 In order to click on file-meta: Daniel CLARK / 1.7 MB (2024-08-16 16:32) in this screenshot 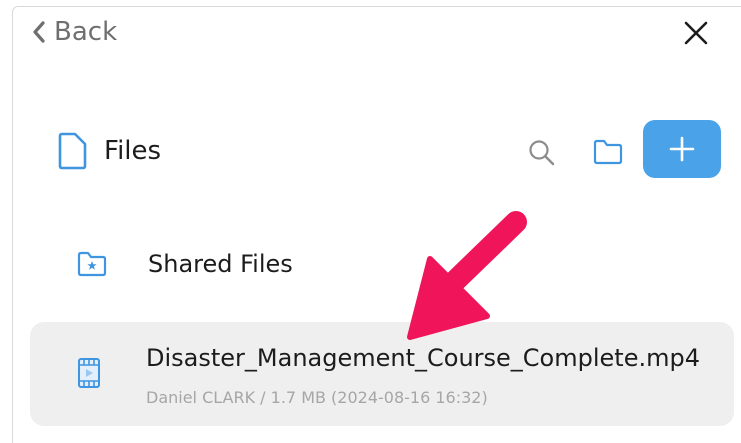, I will do `click(317, 397)`.